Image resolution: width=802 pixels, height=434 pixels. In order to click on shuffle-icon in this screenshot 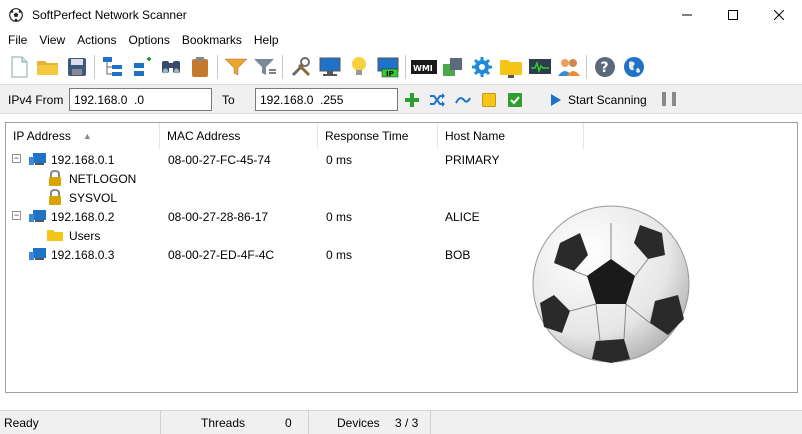, I will do `click(437, 100)`.